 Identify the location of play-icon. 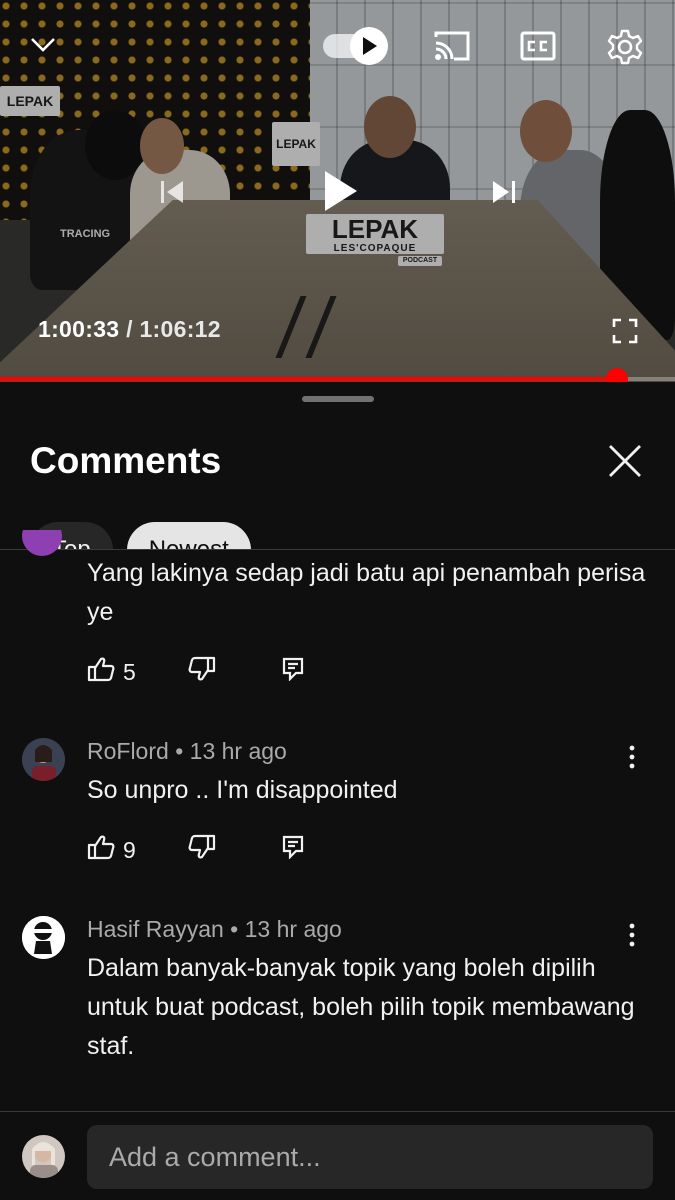
(341, 191).